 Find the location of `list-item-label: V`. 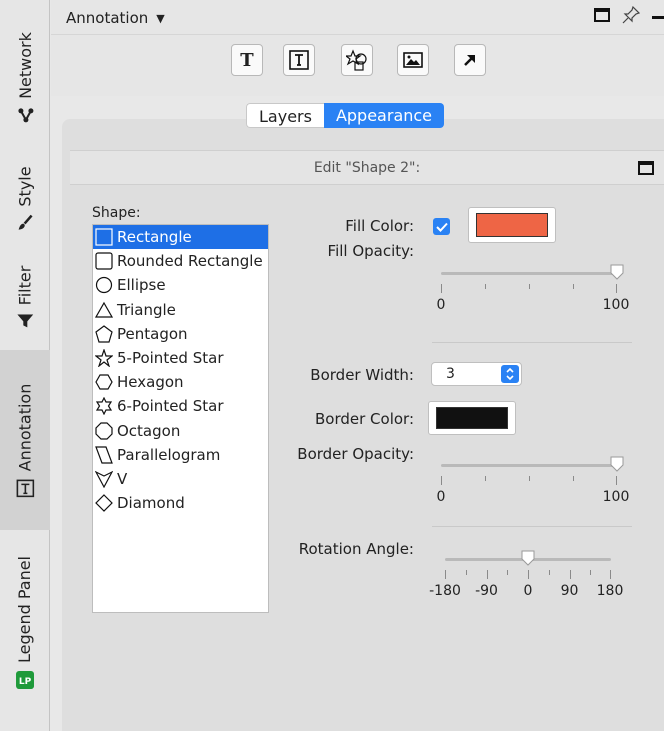

list-item-label: V is located at coordinates (122, 478).